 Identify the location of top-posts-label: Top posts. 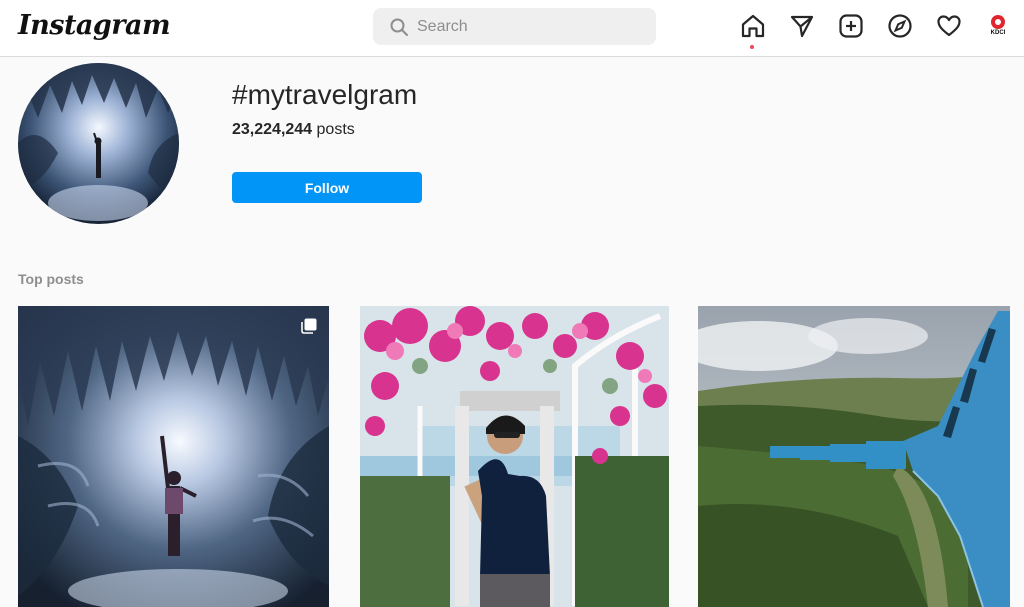
(51, 279).